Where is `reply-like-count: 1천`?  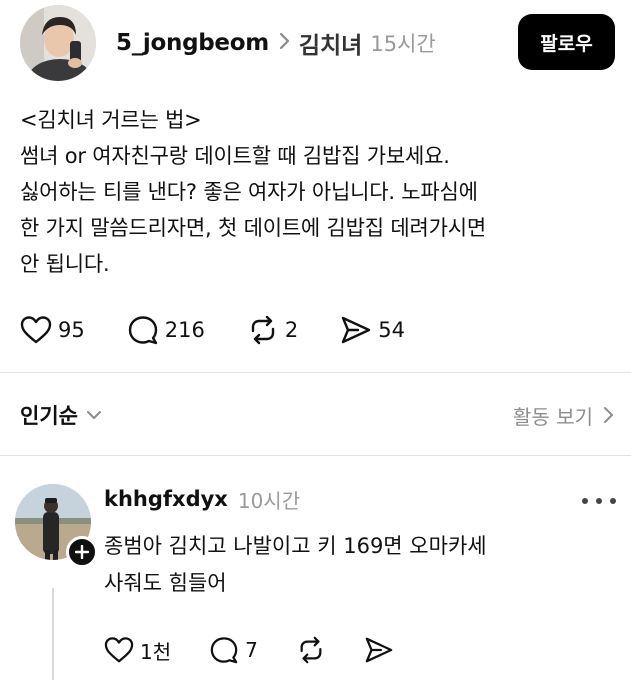 reply-like-count: 1천 is located at coordinates (156, 651).